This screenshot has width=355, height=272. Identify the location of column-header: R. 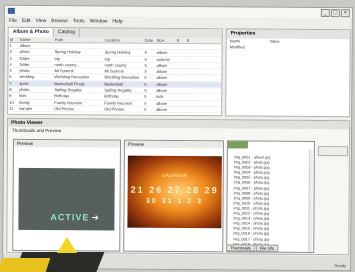
(181, 40).